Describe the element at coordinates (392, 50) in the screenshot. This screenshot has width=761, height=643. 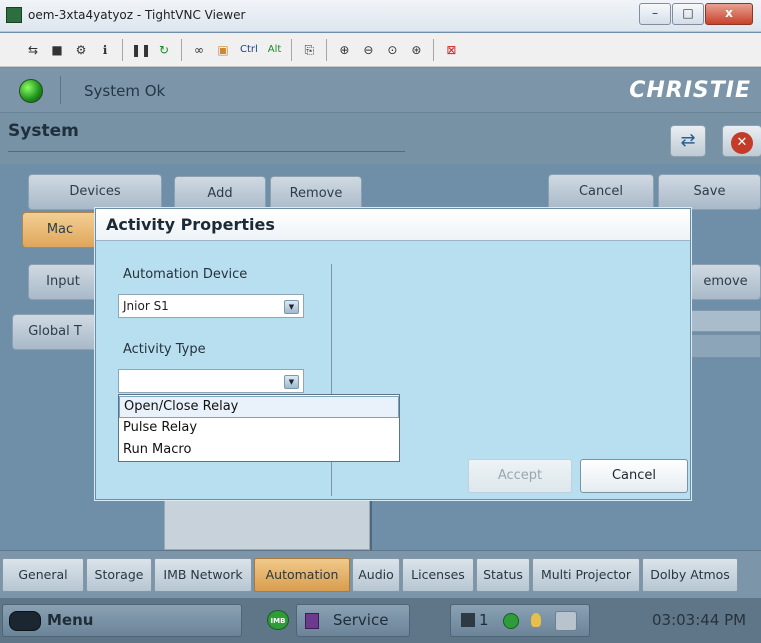
I see `zoom-100-icon: ⊙` at that location.